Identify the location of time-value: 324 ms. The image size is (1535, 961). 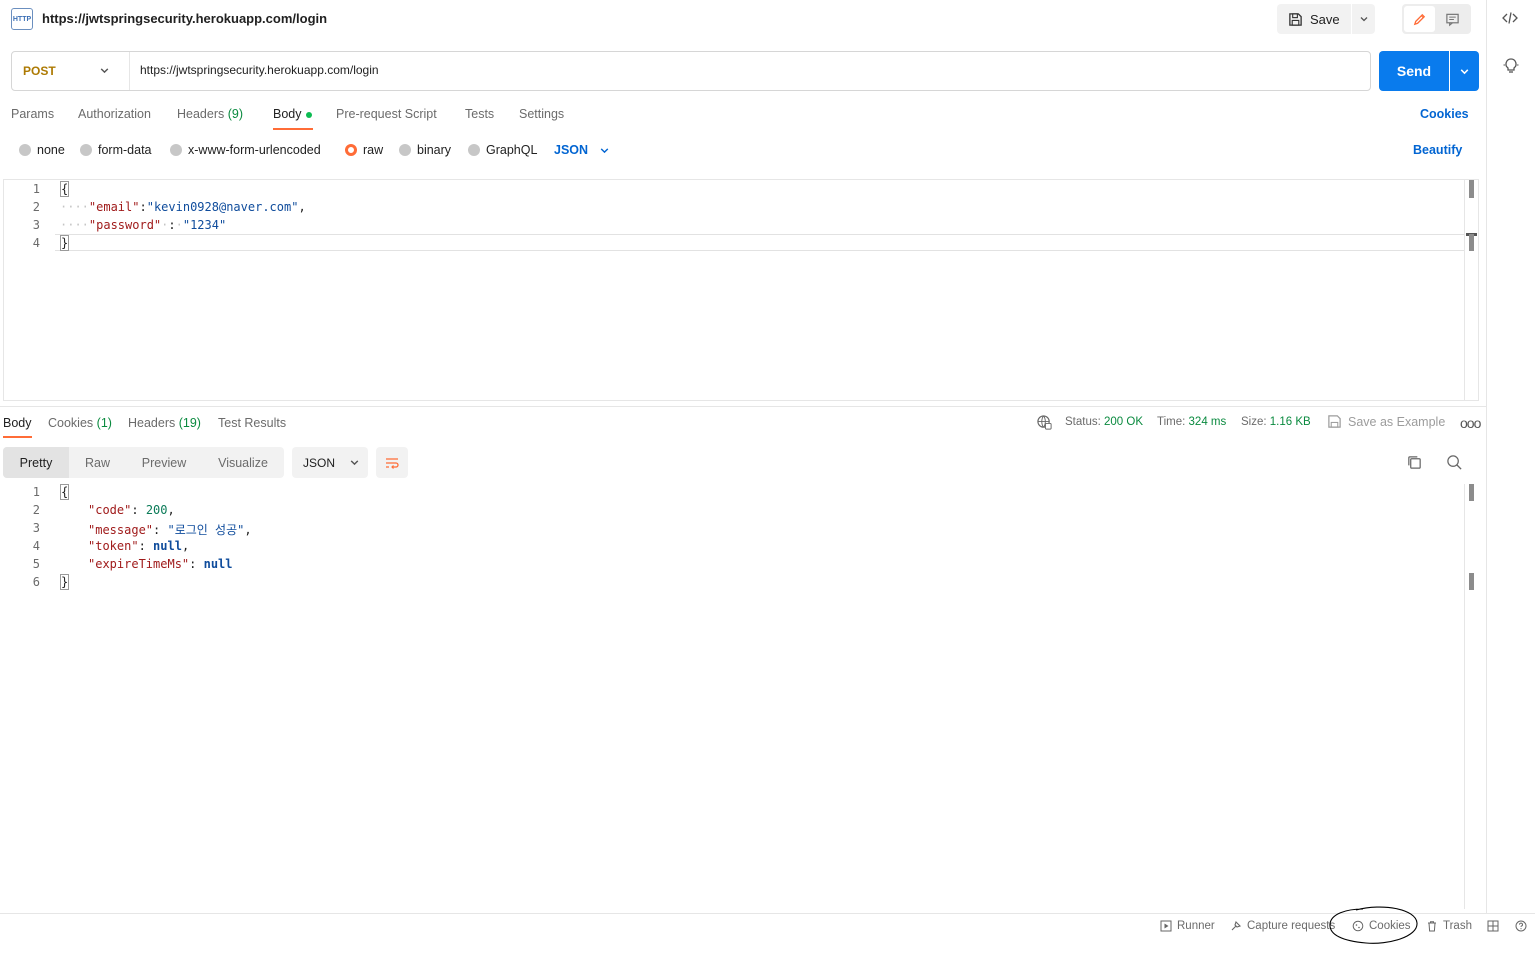
(1207, 422).